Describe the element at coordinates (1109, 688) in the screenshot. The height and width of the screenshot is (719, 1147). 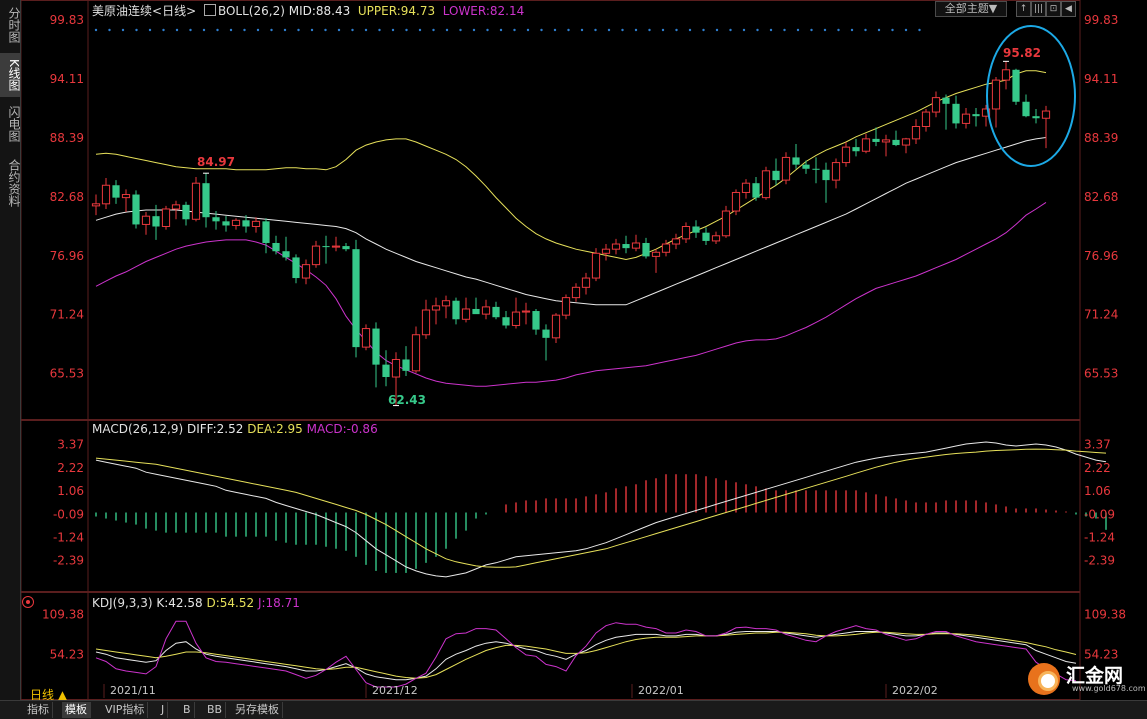
I see `logo-url: www.gold678.com` at that location.